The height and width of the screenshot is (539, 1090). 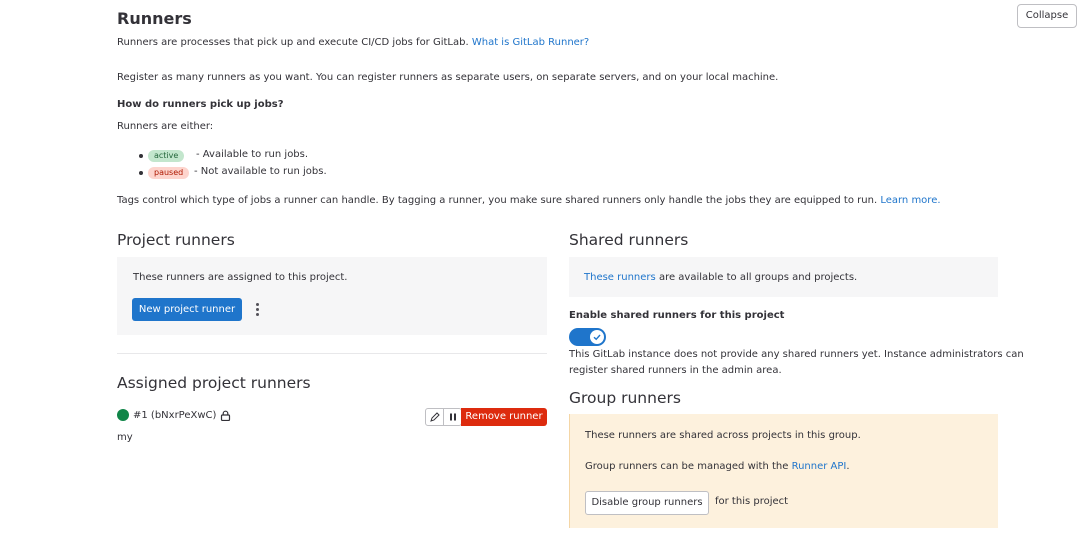 I want to click on page-title: Runners, so click(x=154, y=18).